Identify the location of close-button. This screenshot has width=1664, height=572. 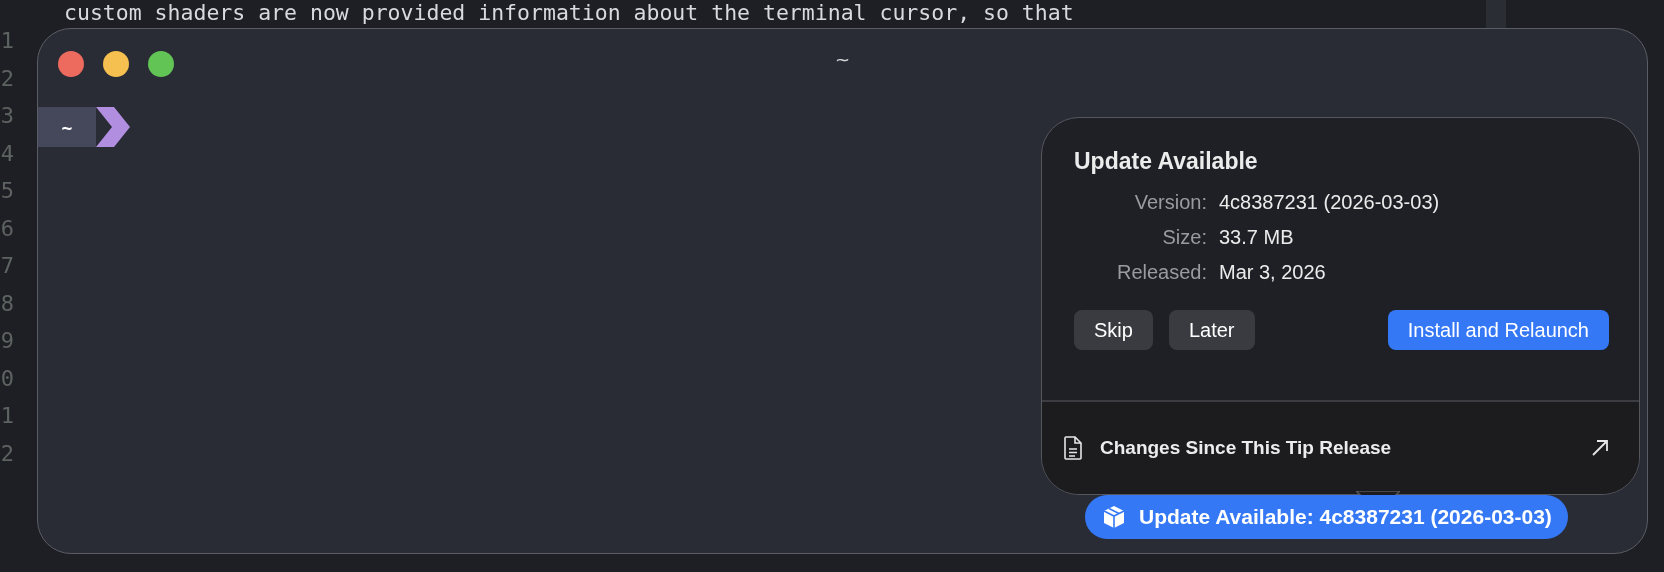
(71, 64).